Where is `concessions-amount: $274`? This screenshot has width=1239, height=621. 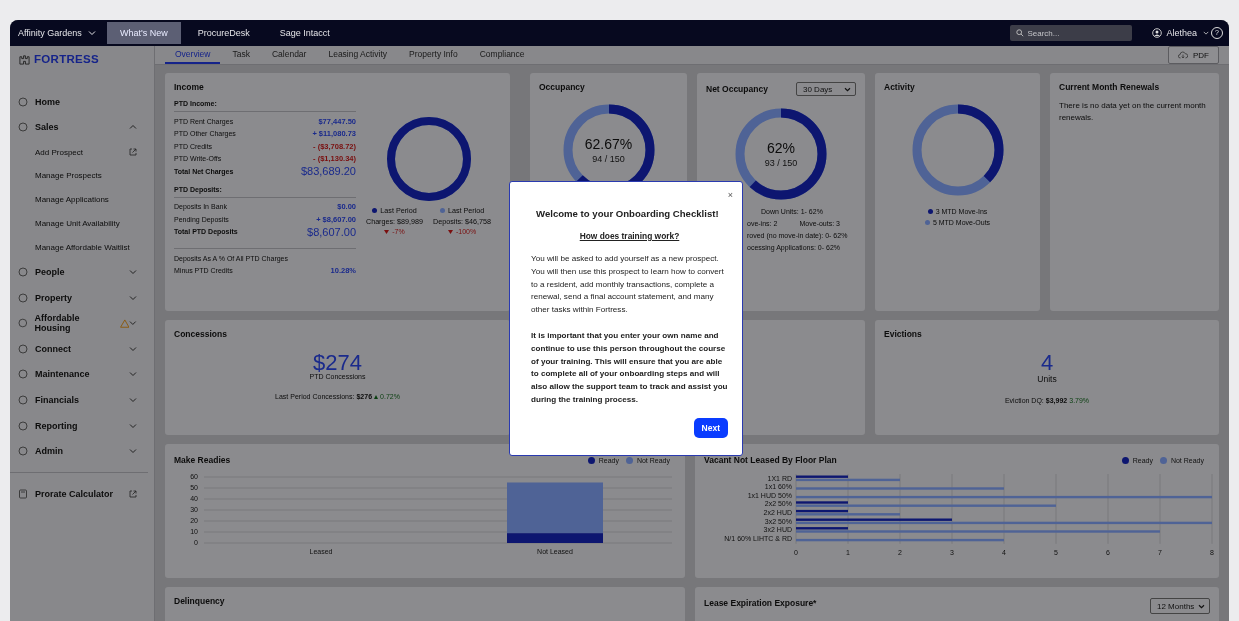
concessions-amount: $274 is located at coordinates (337, 363).